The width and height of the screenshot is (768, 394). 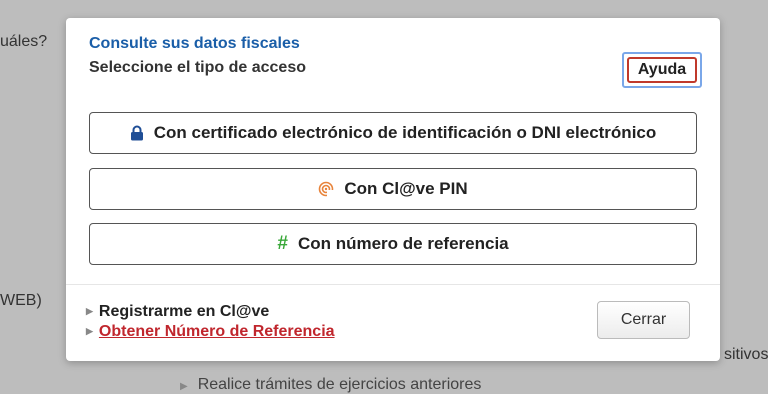 What do you see at coordinates (403, 243) in the screenshot?
I see `reference-number-access-label: Con número de referencia` at bounding box center [403, 243].